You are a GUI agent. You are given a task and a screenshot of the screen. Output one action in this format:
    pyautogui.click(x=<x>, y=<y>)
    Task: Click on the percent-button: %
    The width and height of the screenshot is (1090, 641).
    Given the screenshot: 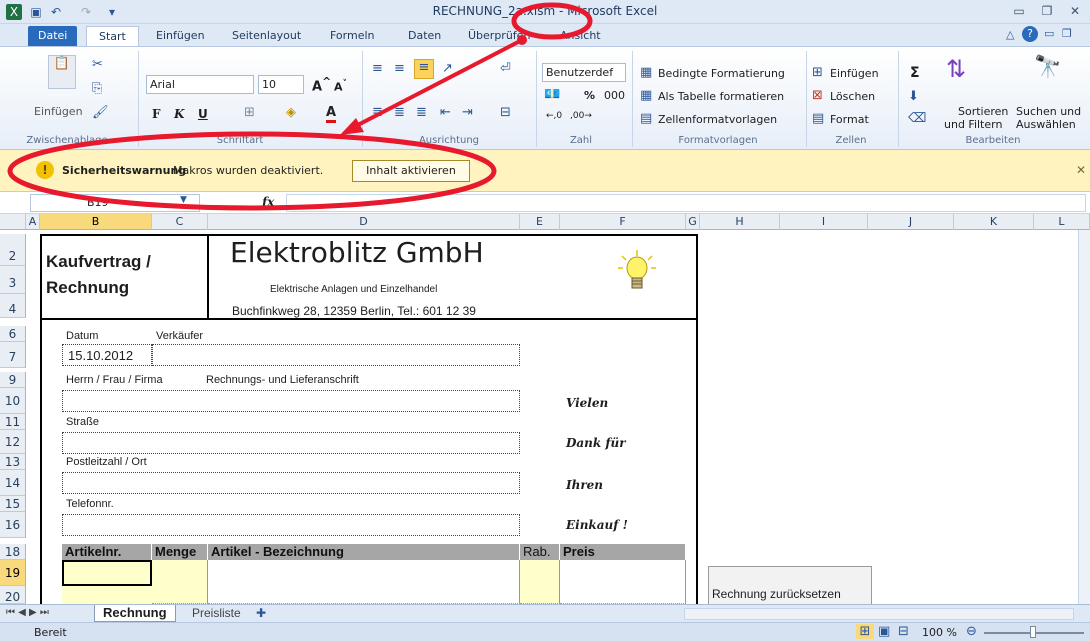 What is the action you would take?
    pyautogui.click(x=589, y=95)
    